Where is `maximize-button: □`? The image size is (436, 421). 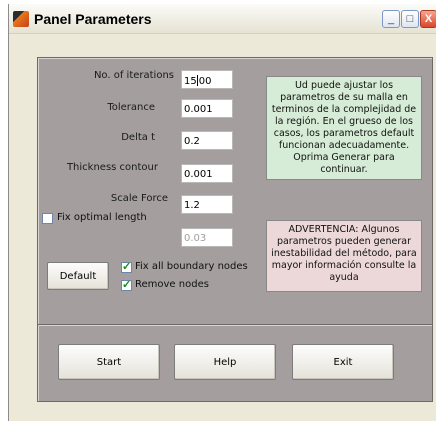 maximize-button: □ is located at coordinates (410, 19).